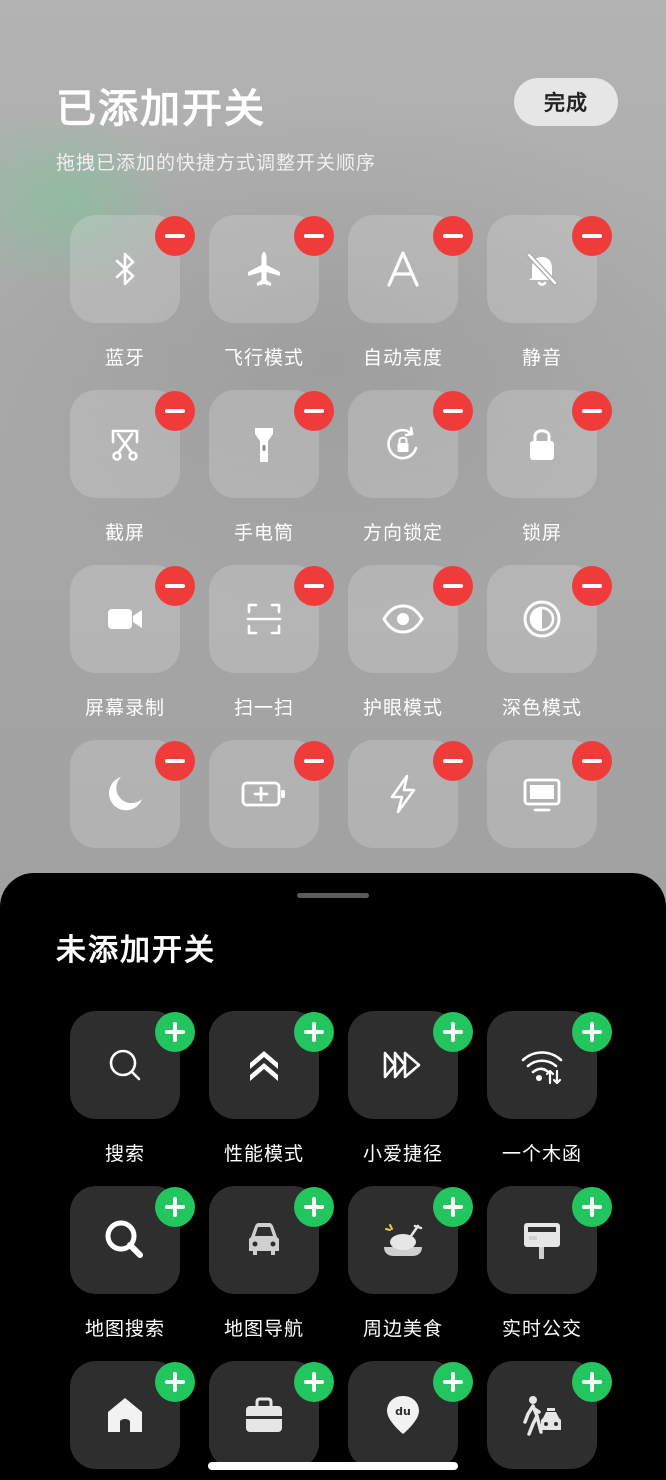 The image size is (666, 1480). I want to click on toggle-label: 扫一扫, so click(263, 708).